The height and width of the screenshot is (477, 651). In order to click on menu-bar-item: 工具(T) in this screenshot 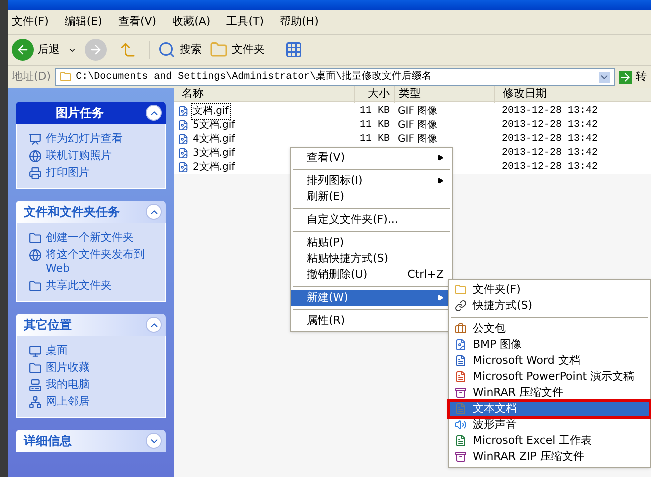, I will do `click(245, 22)`.